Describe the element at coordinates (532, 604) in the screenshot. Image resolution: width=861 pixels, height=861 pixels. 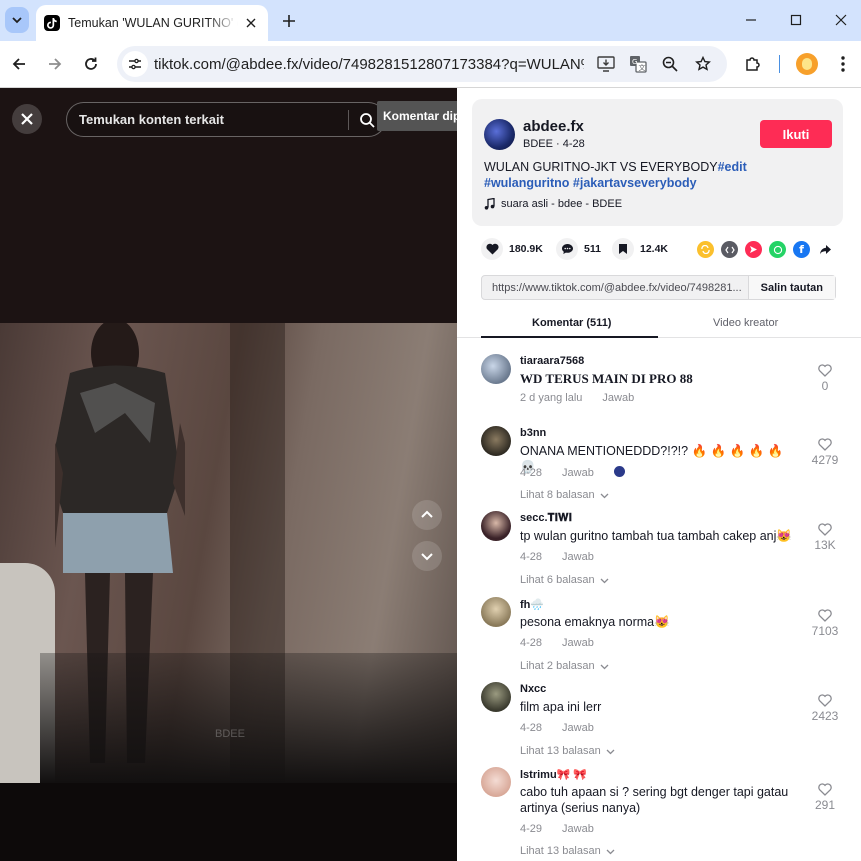
I see `comment-username: fh🌧️` at that location.